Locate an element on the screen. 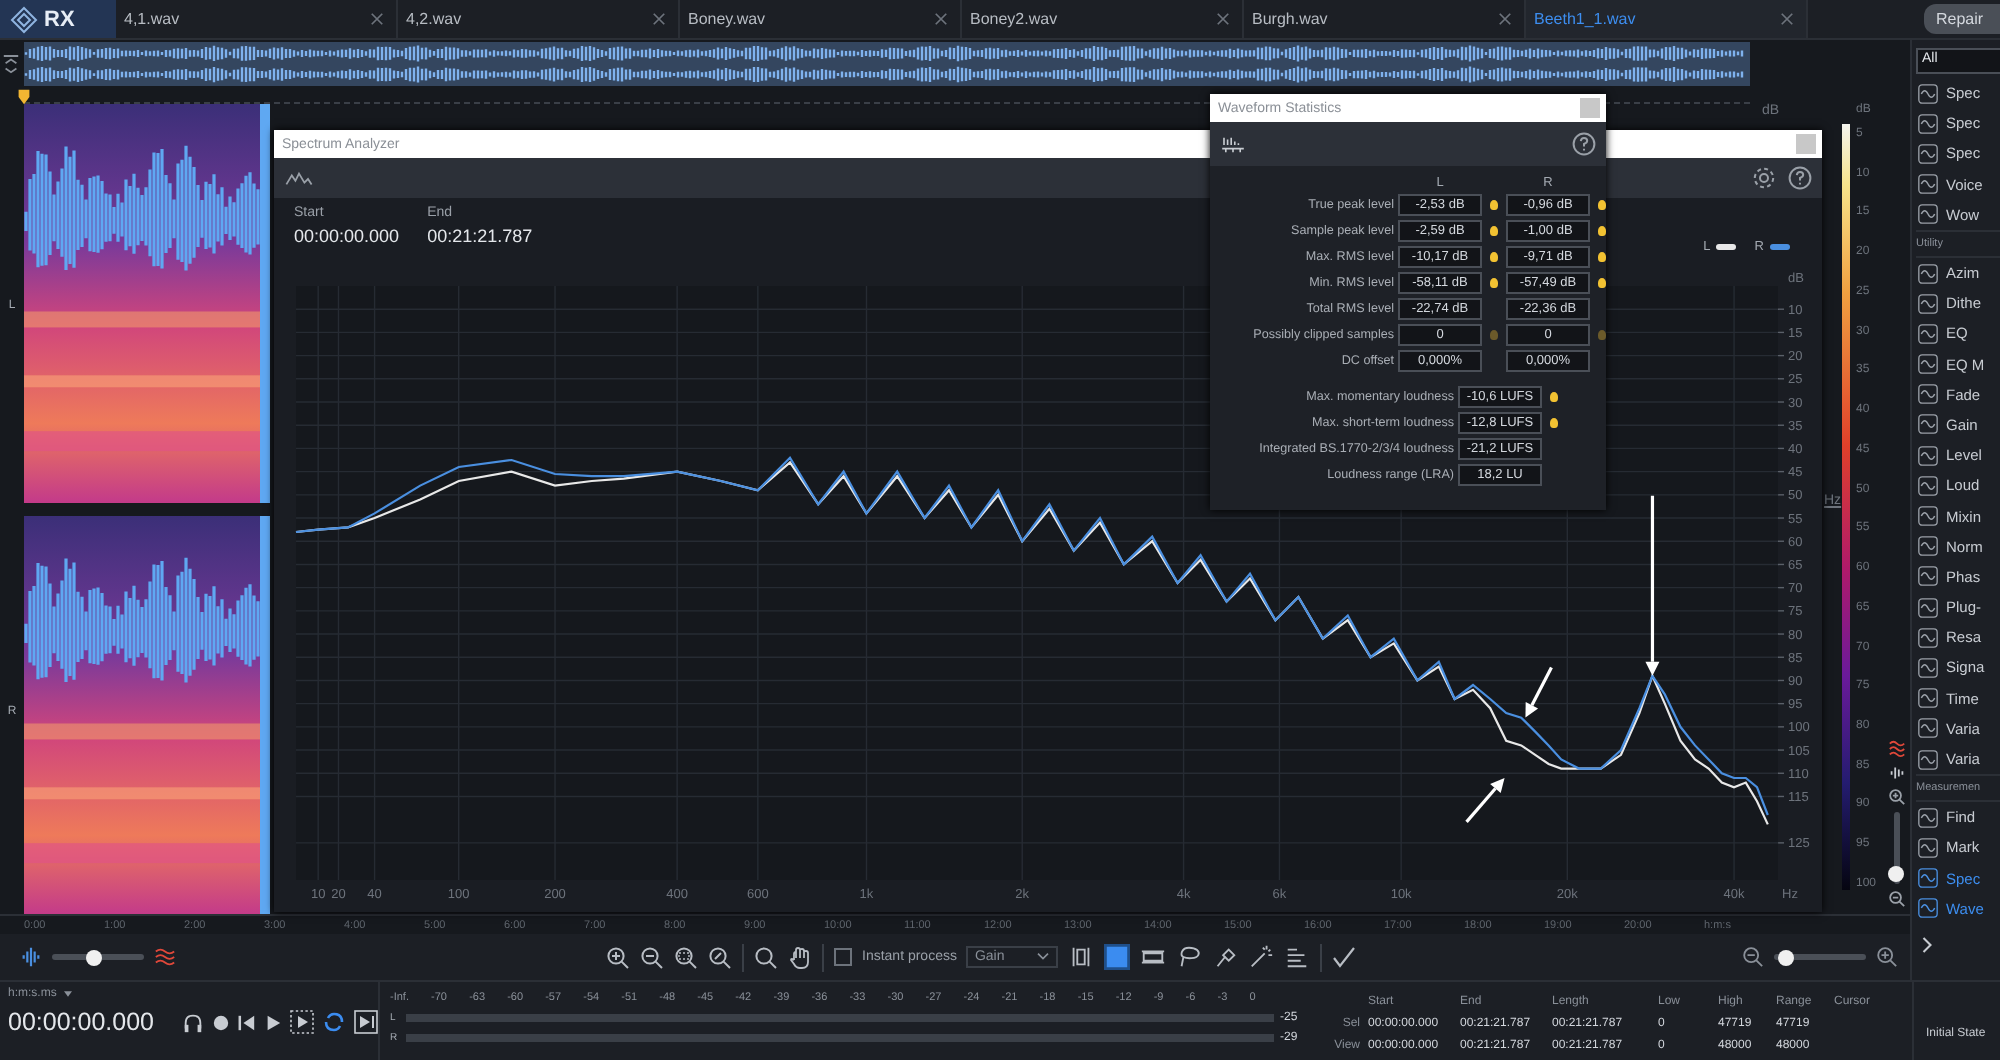 This screenshot has width=2000, height=1060. collapse-icon is located at coordinates (11, 64).